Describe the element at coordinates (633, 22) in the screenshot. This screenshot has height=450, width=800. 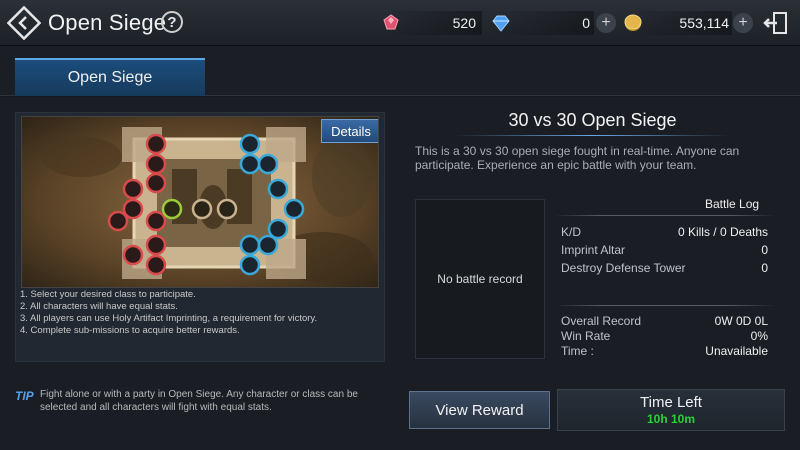
I see `gold-coin-icon` at that location.